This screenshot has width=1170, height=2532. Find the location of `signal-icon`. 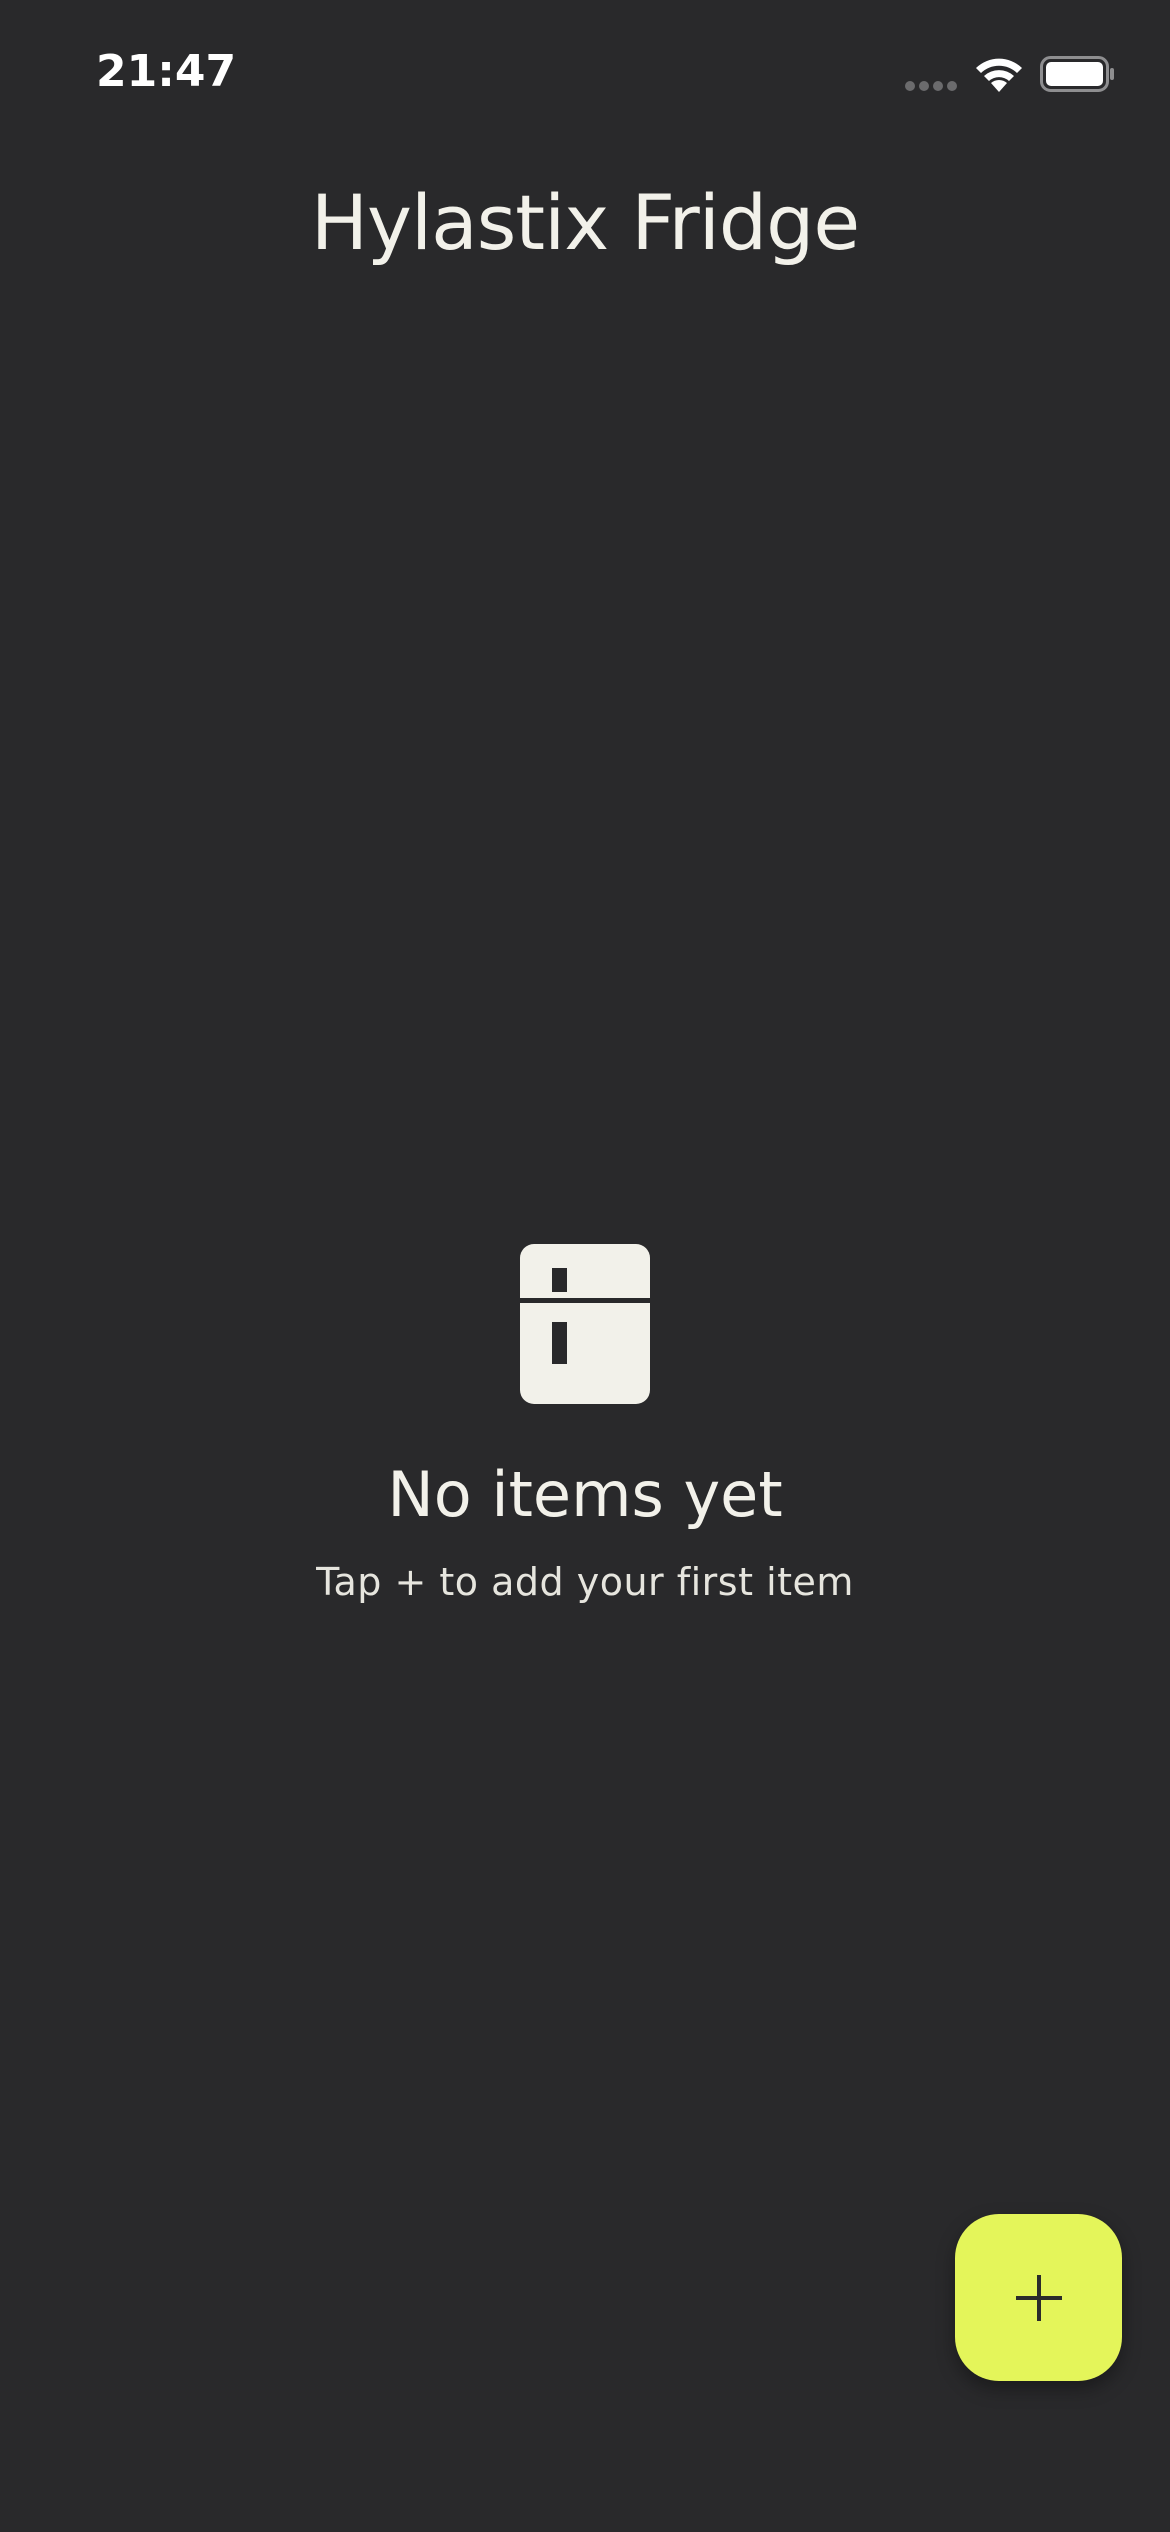

signal-icon is located at coordinates (931, 86).